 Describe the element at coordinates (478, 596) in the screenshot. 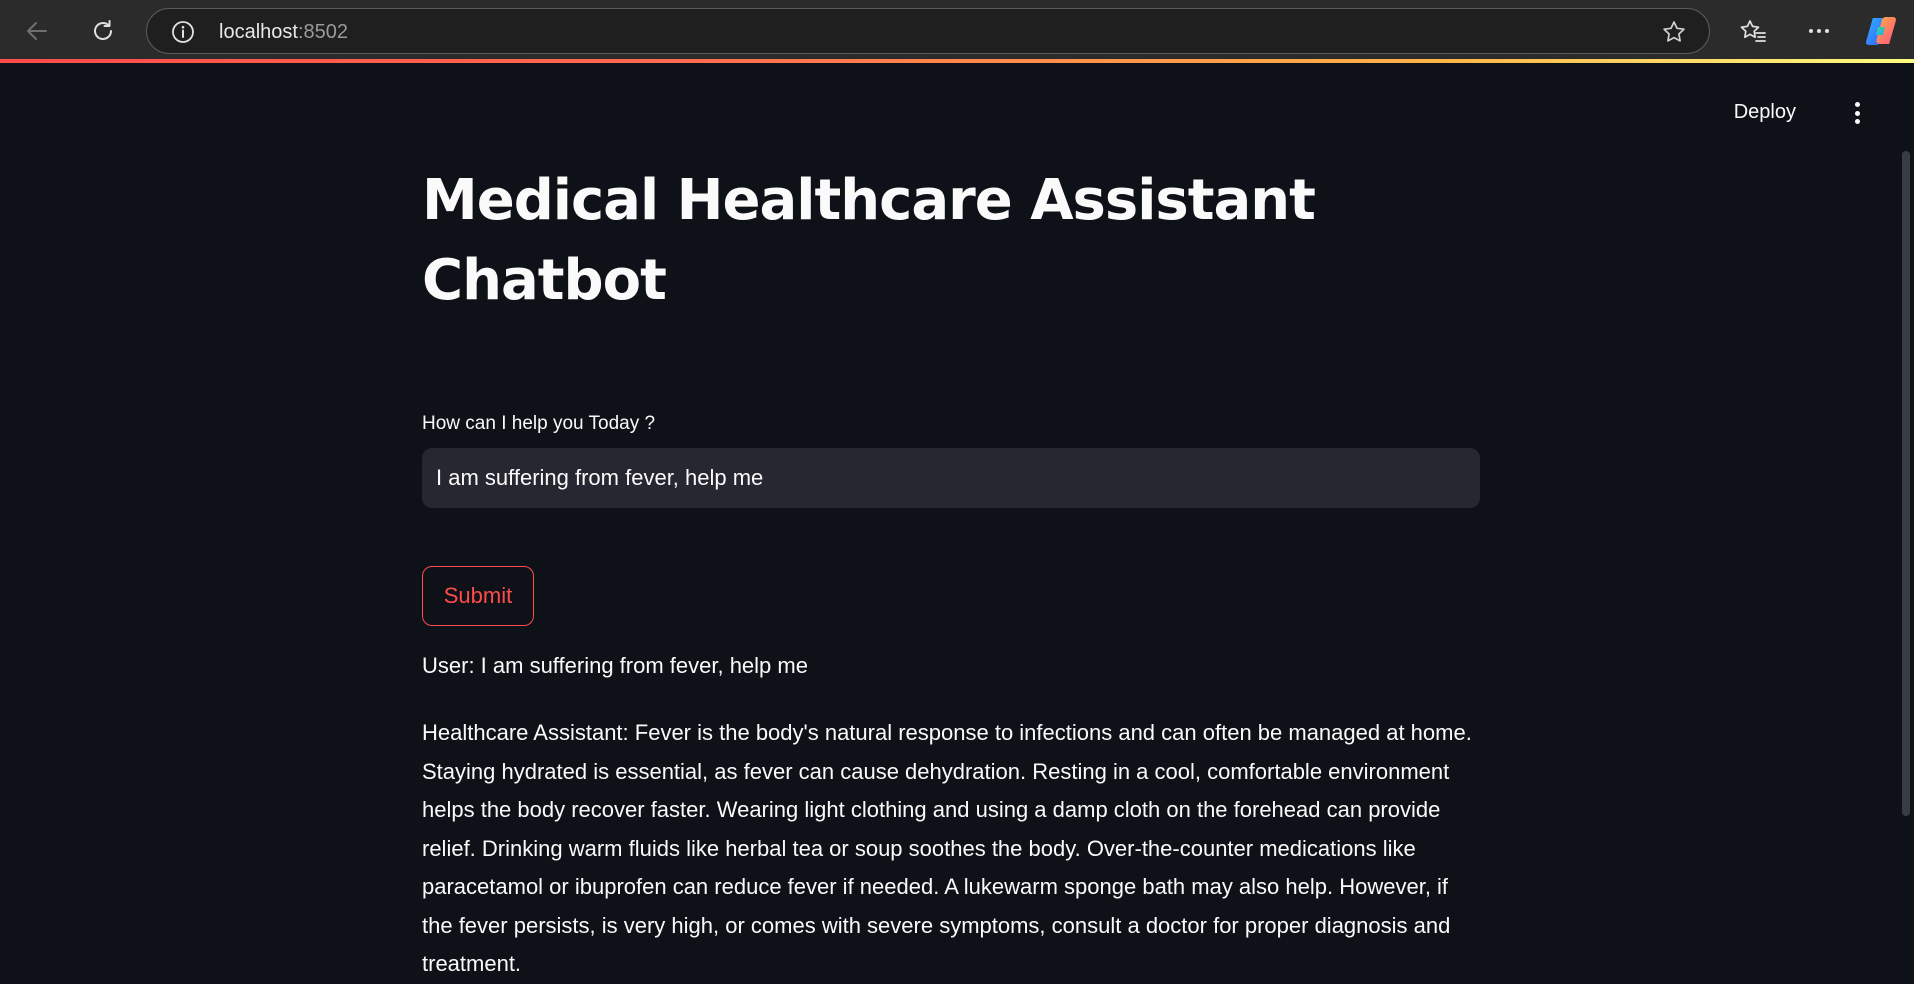

I see `submit-button: Submit` at that location.